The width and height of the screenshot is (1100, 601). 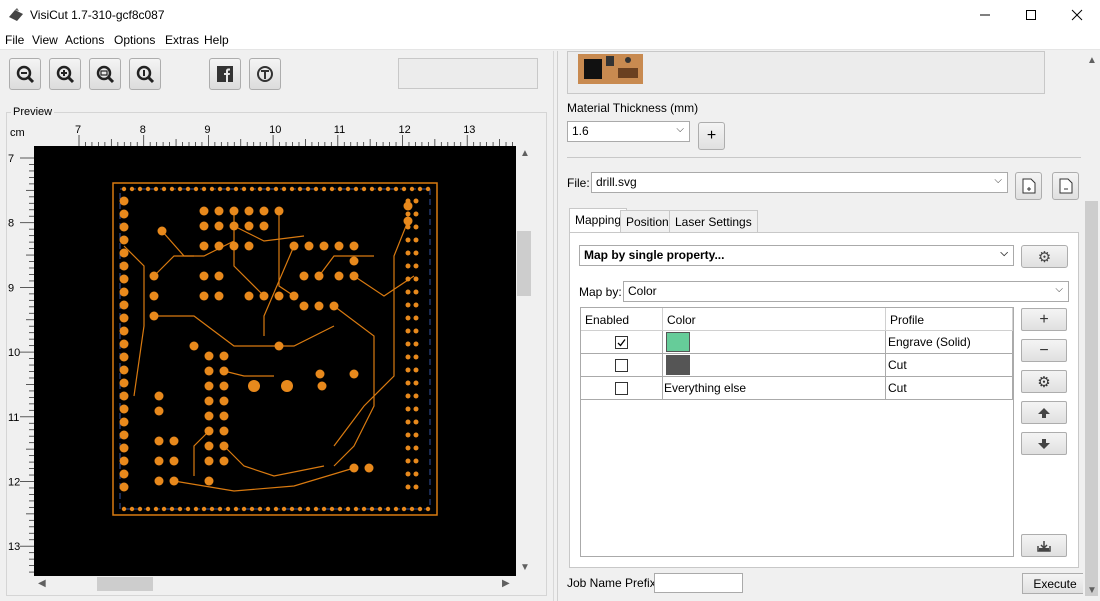 I want to click on file-select: drill.svg ⌵, so click(x=799, y=182).